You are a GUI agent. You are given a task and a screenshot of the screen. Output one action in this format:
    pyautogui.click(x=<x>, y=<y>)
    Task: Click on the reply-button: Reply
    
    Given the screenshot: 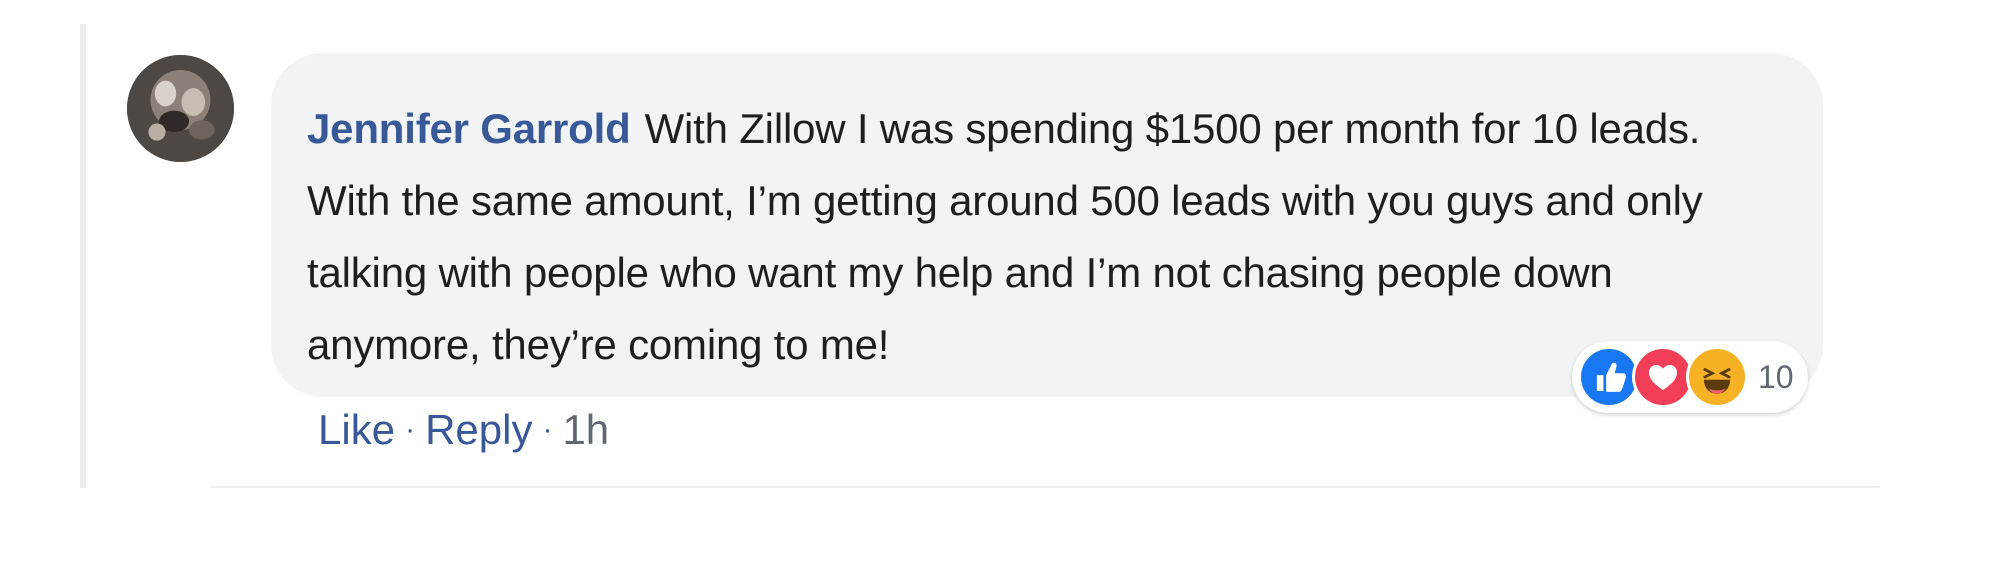 What is the action you would take?
    pyautogui.click(x=478, y=430)
    